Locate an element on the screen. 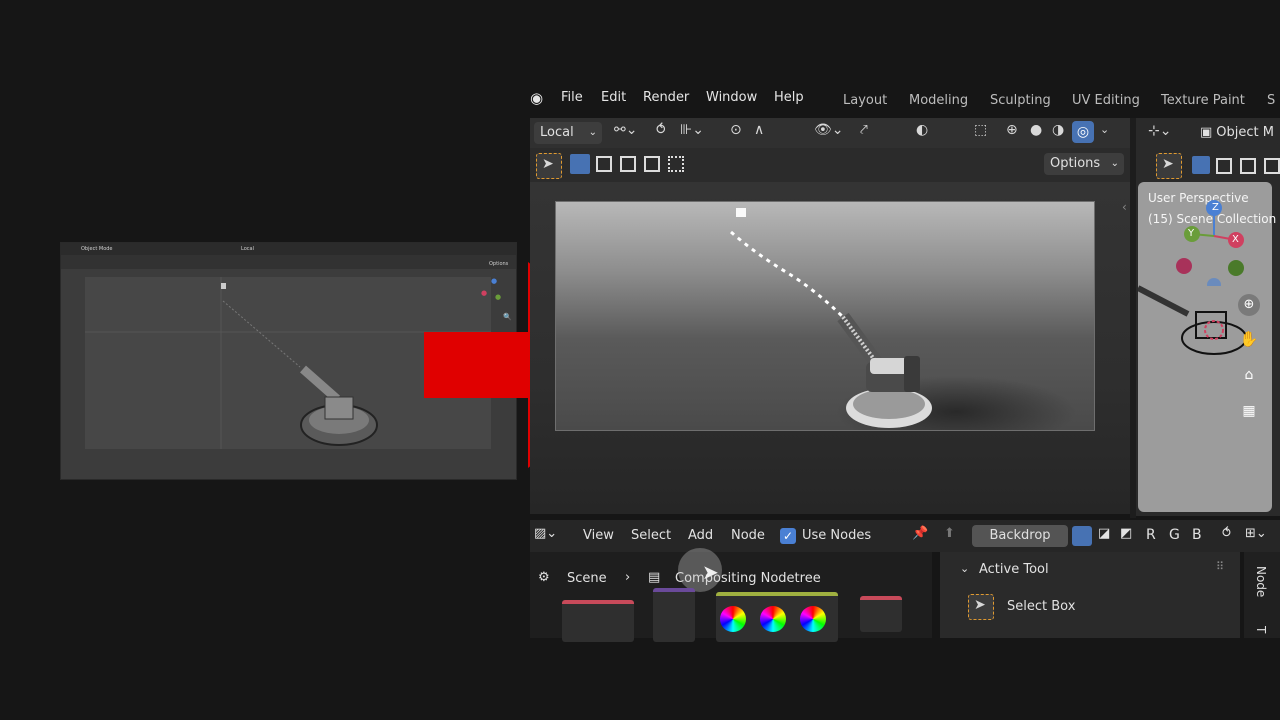  backdrop-toggle-button: Backdrop is located at coordinates (1020, 536).